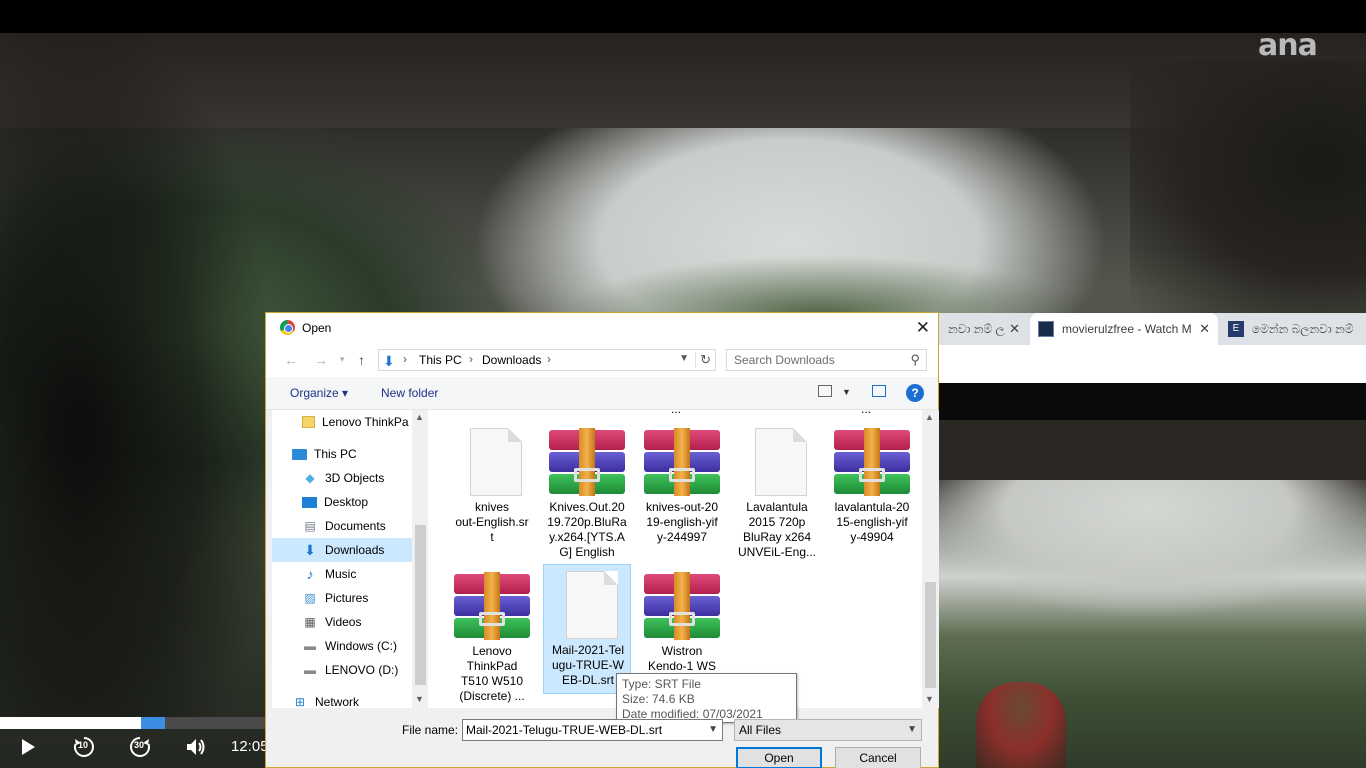 This screenshot has width=1366, height=768. Describe the element at coordinates (342, 699) in the screenshot. I see `sidebar-item: ⊞ Network` at that location.